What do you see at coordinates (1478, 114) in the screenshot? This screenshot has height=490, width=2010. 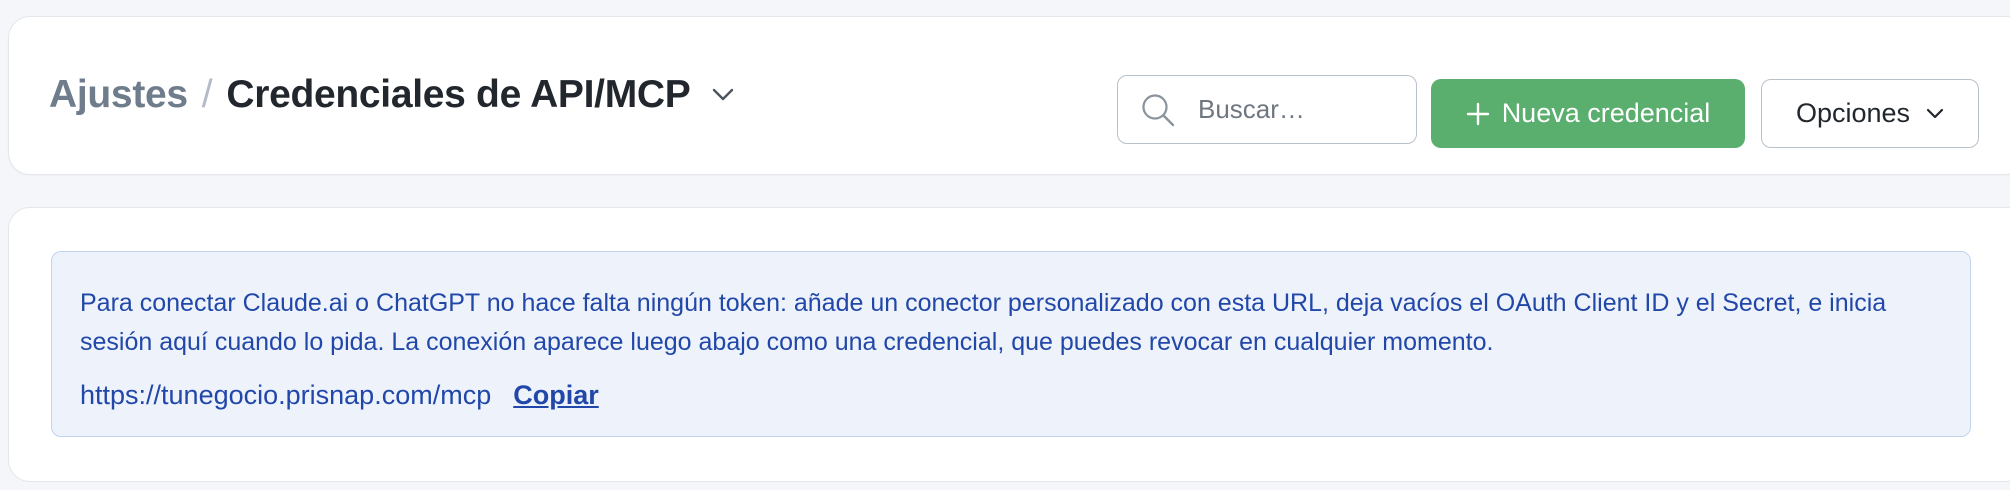 I see `plus-icon` at bounding box center [1478, 114].